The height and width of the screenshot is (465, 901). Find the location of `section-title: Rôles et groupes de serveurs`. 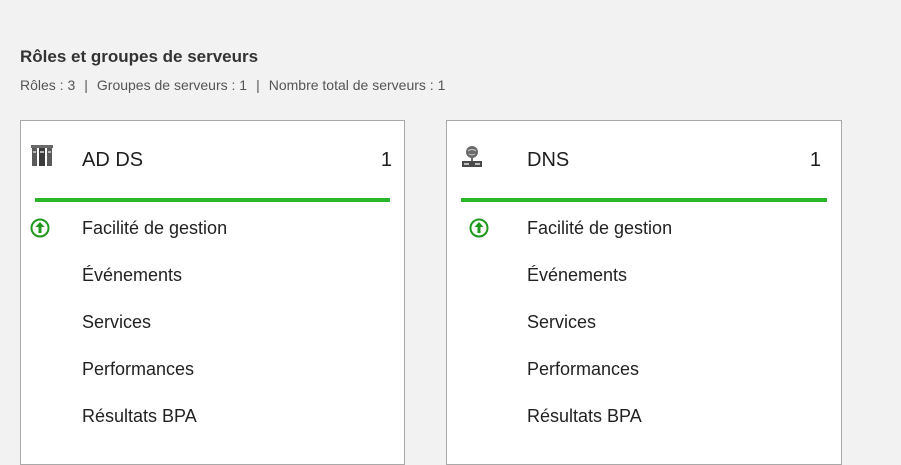

section-title: Rôles et groupes de serveurs is located at coordinates (139, 56).